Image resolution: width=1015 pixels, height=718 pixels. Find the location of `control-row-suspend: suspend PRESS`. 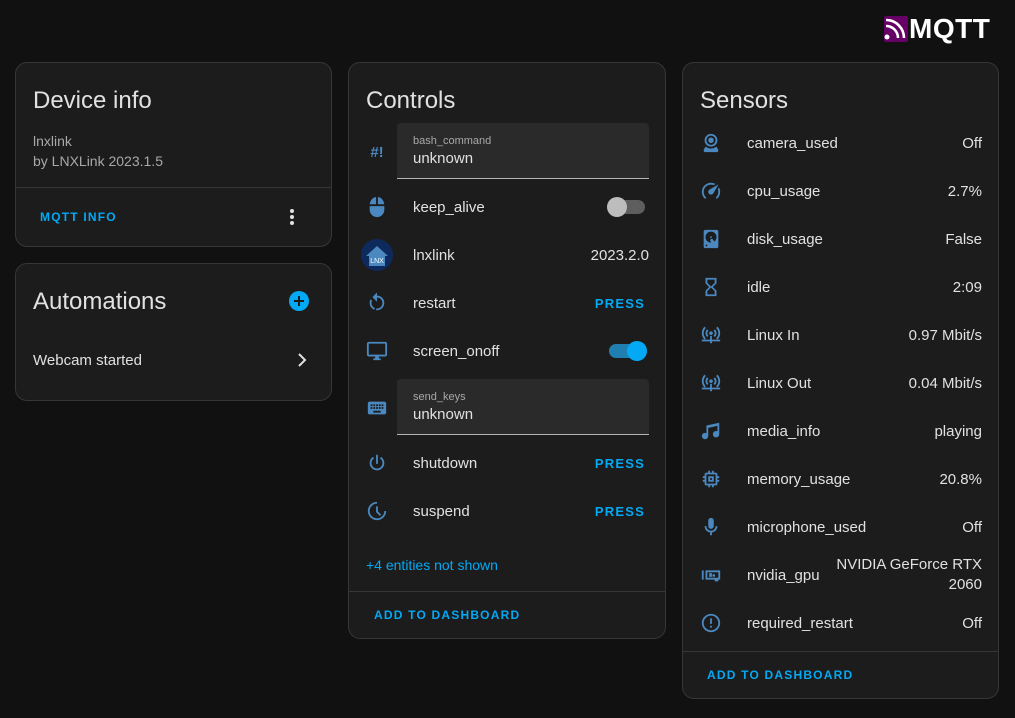

control-row-suspend: suspend PRESS is located at coordinates (507, 511).